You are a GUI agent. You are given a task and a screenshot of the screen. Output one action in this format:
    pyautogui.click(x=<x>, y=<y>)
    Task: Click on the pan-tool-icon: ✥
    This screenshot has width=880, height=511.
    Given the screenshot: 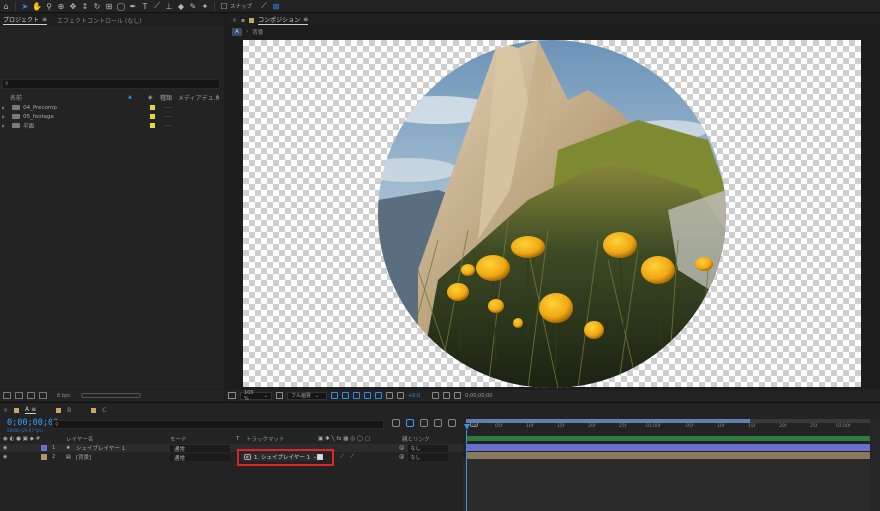 What is the action you would take?
    pyautogui.click(x=73, y=6)
    